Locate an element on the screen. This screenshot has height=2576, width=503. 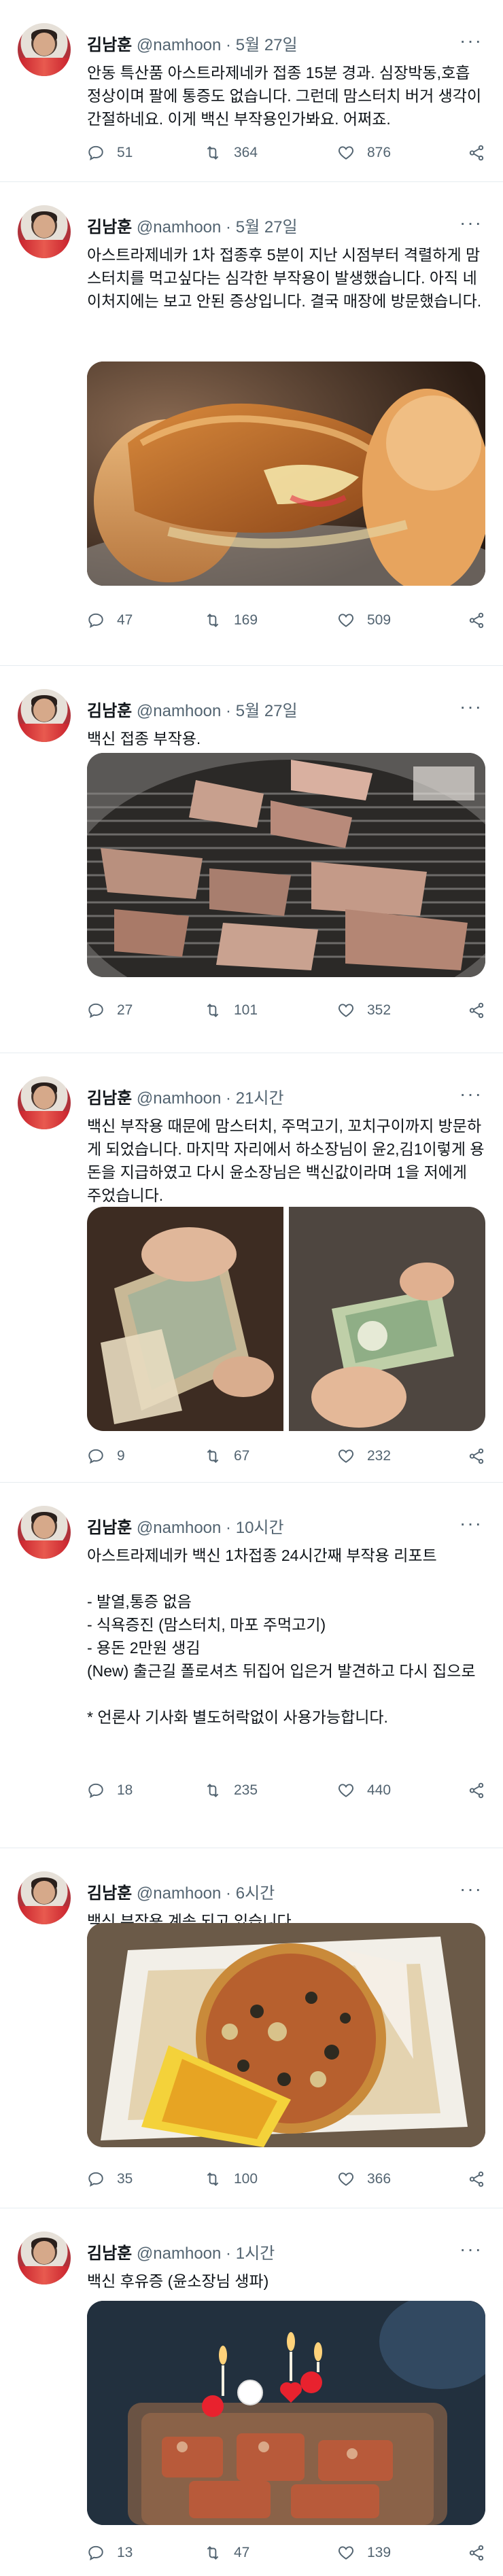
tweet-text: 백신 접종 부작용. is located at coordinates (286, 739).